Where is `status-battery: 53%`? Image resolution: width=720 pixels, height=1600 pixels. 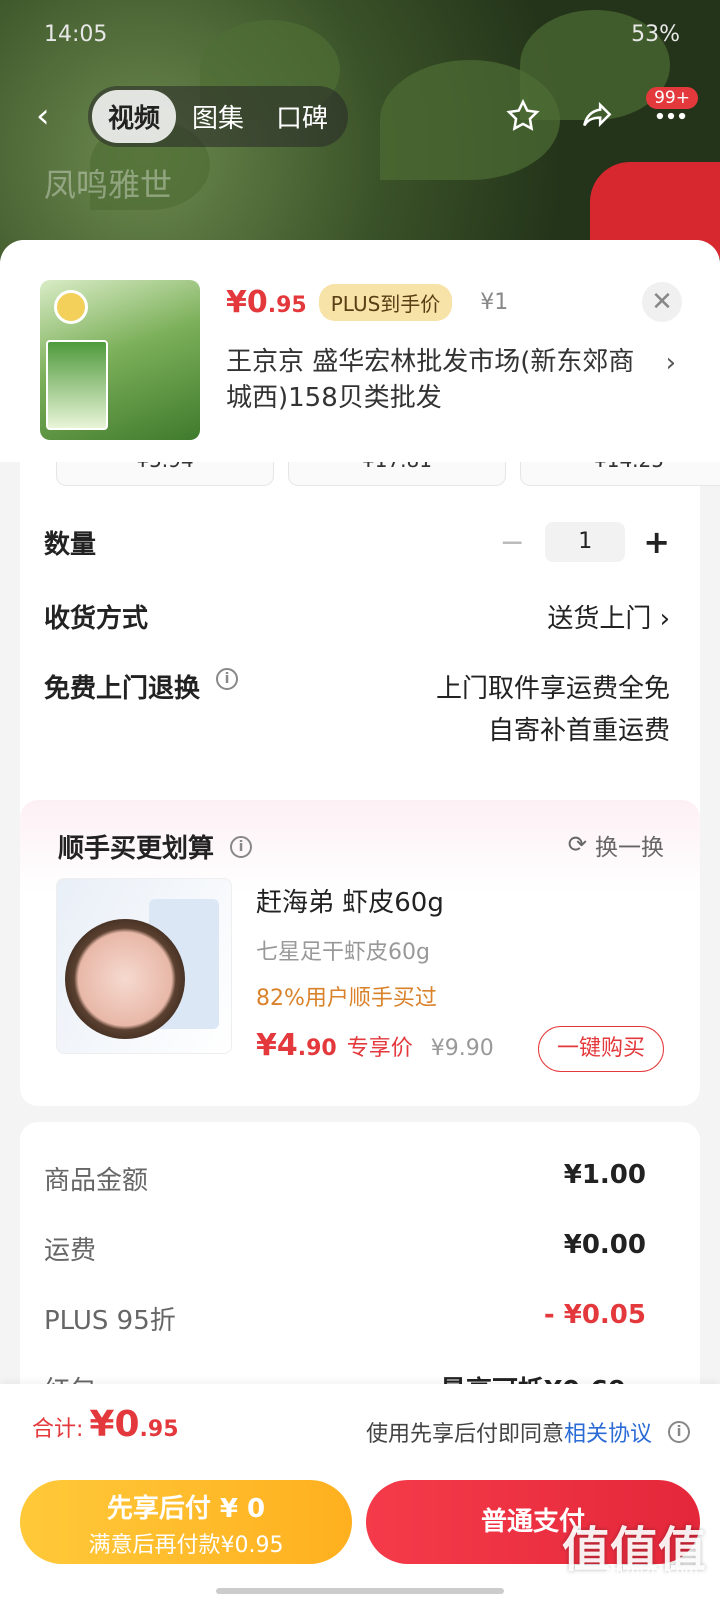
status-battery: 53% is located at coordinates (655, 34).